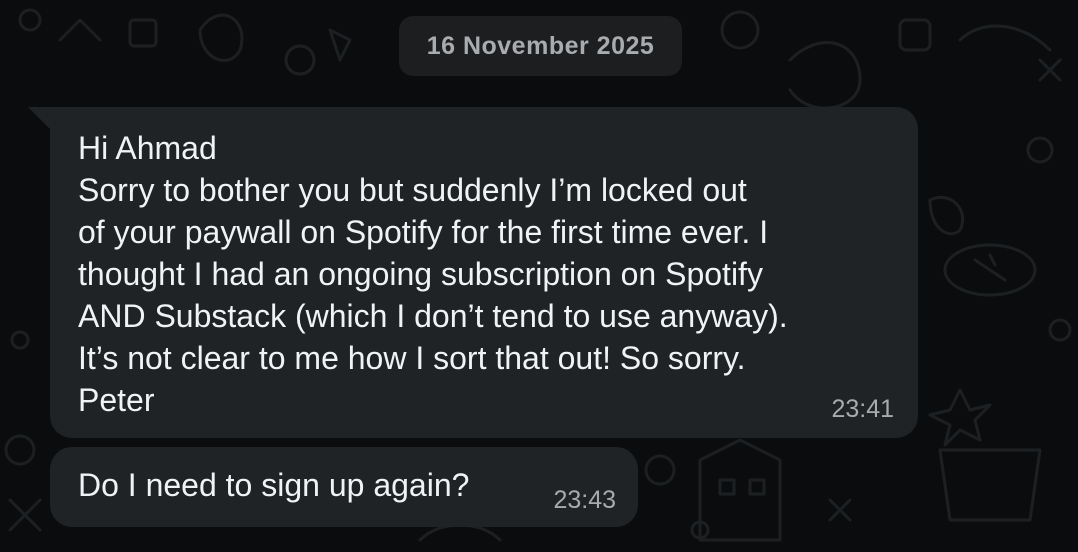 The width and height of the screenshot is (1078, 552). What do you see at coordinates (540, 46) in the screenshot?
I see `date-separator: 16 November 2025` at bounding box center [540, 46].